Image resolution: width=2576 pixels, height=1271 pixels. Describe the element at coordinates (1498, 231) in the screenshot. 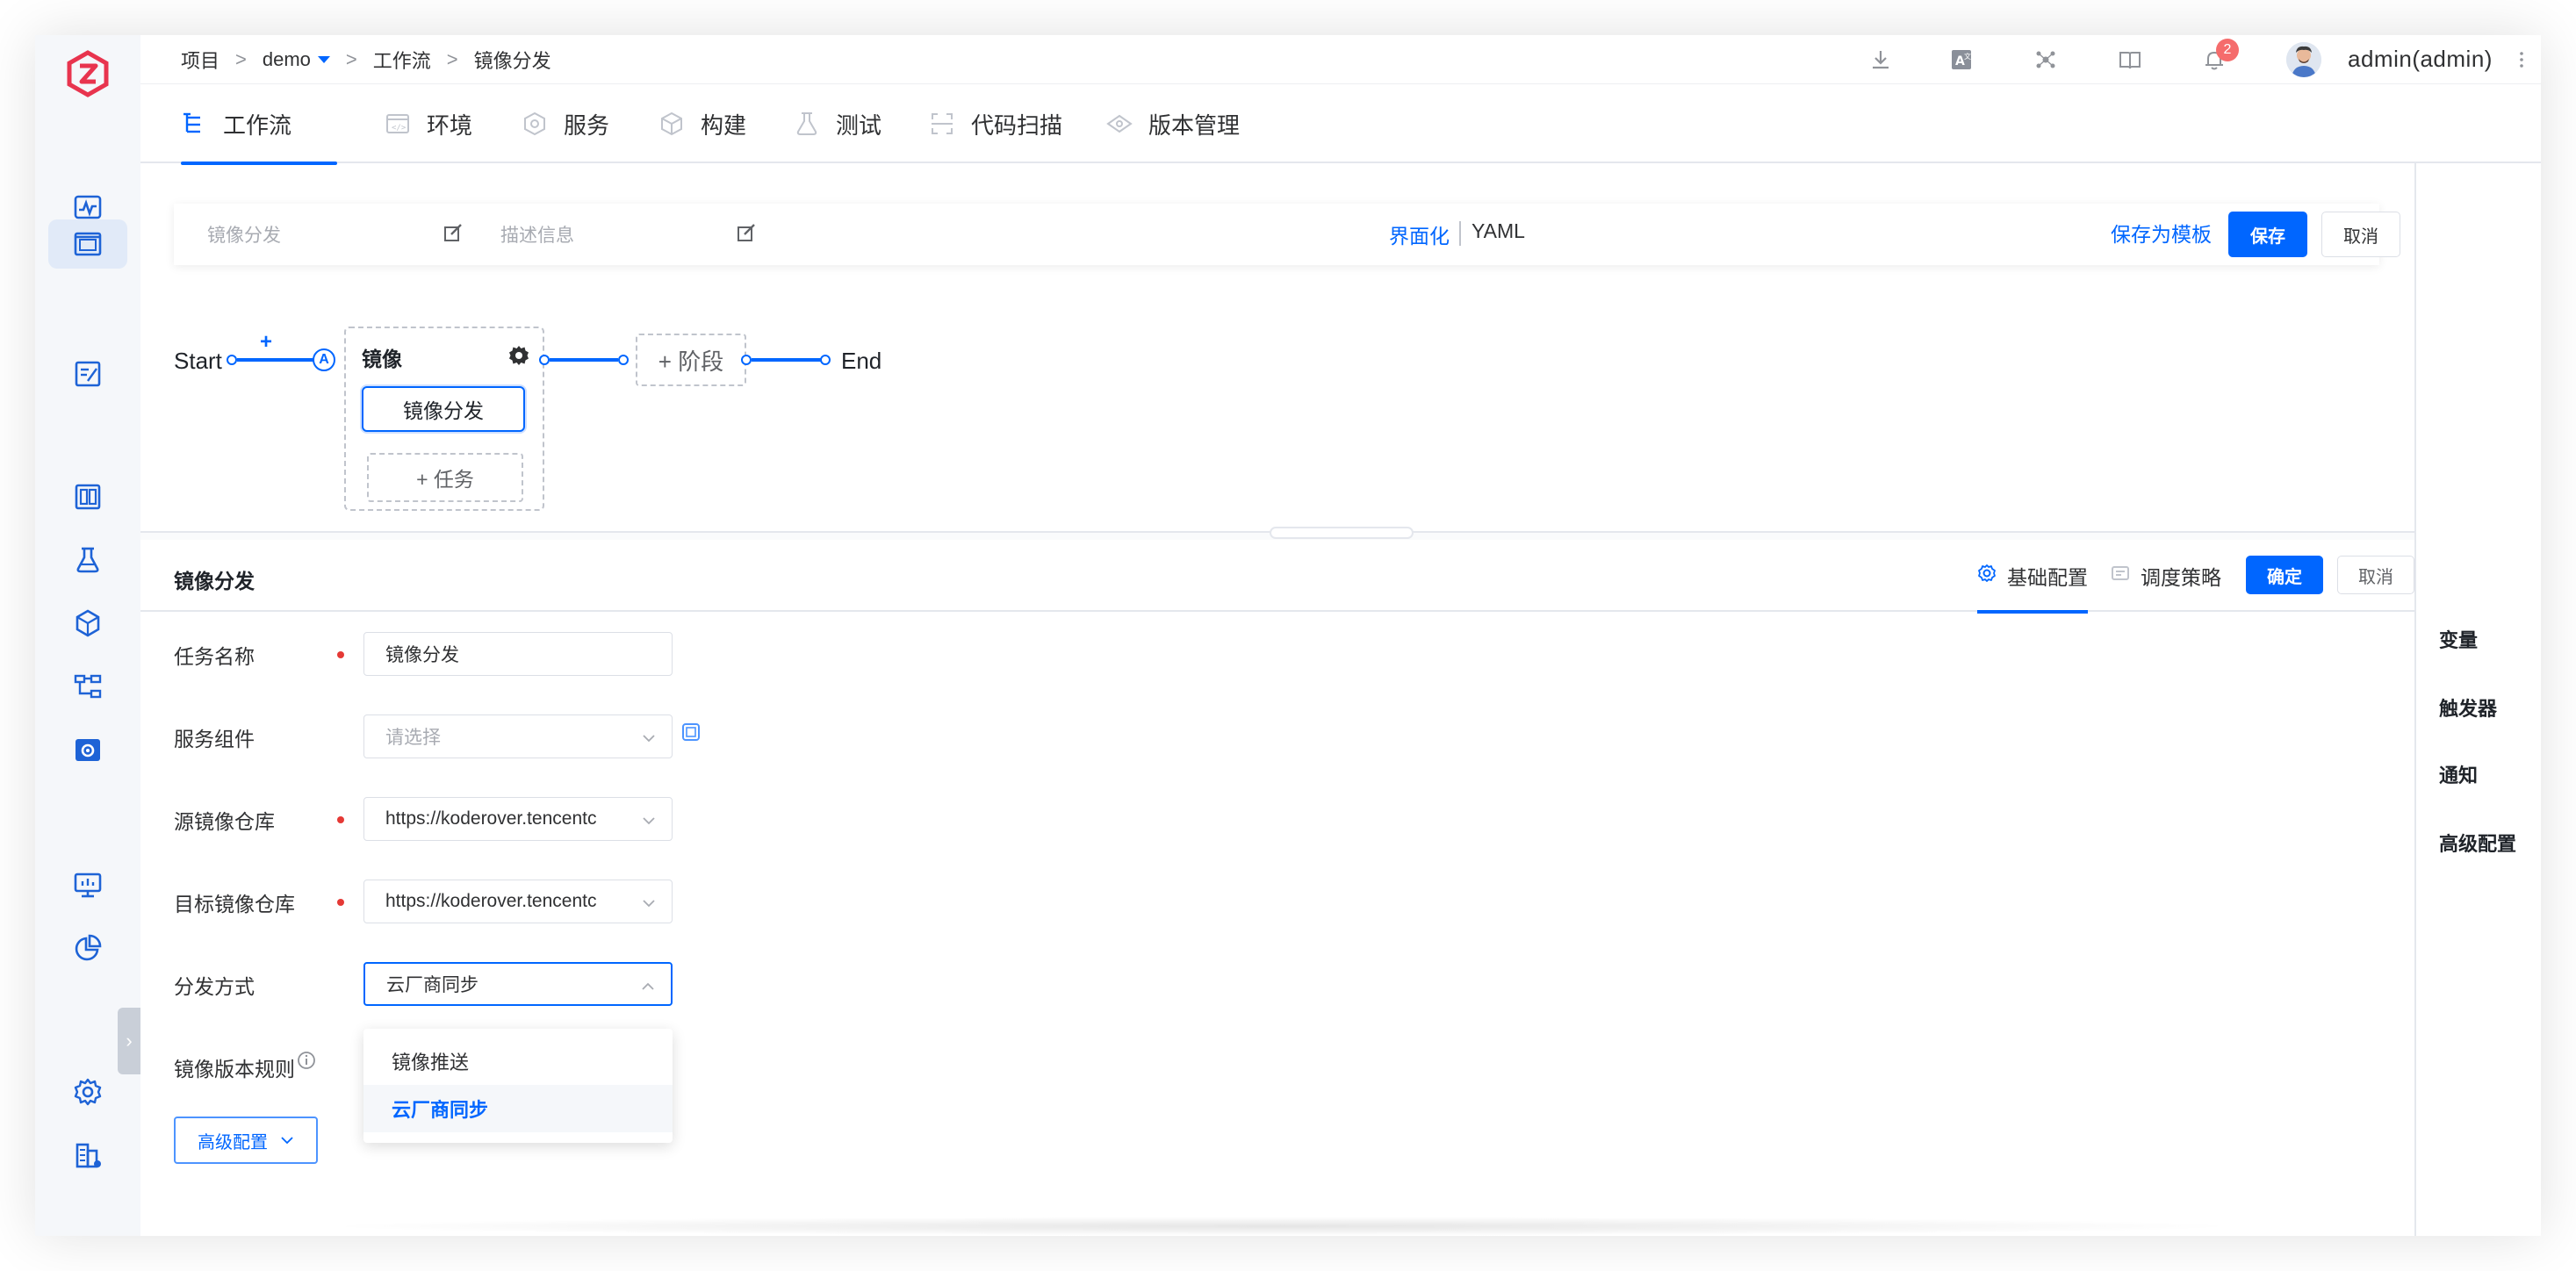

I see `mode-yaml-toggle: YAML` at that location.